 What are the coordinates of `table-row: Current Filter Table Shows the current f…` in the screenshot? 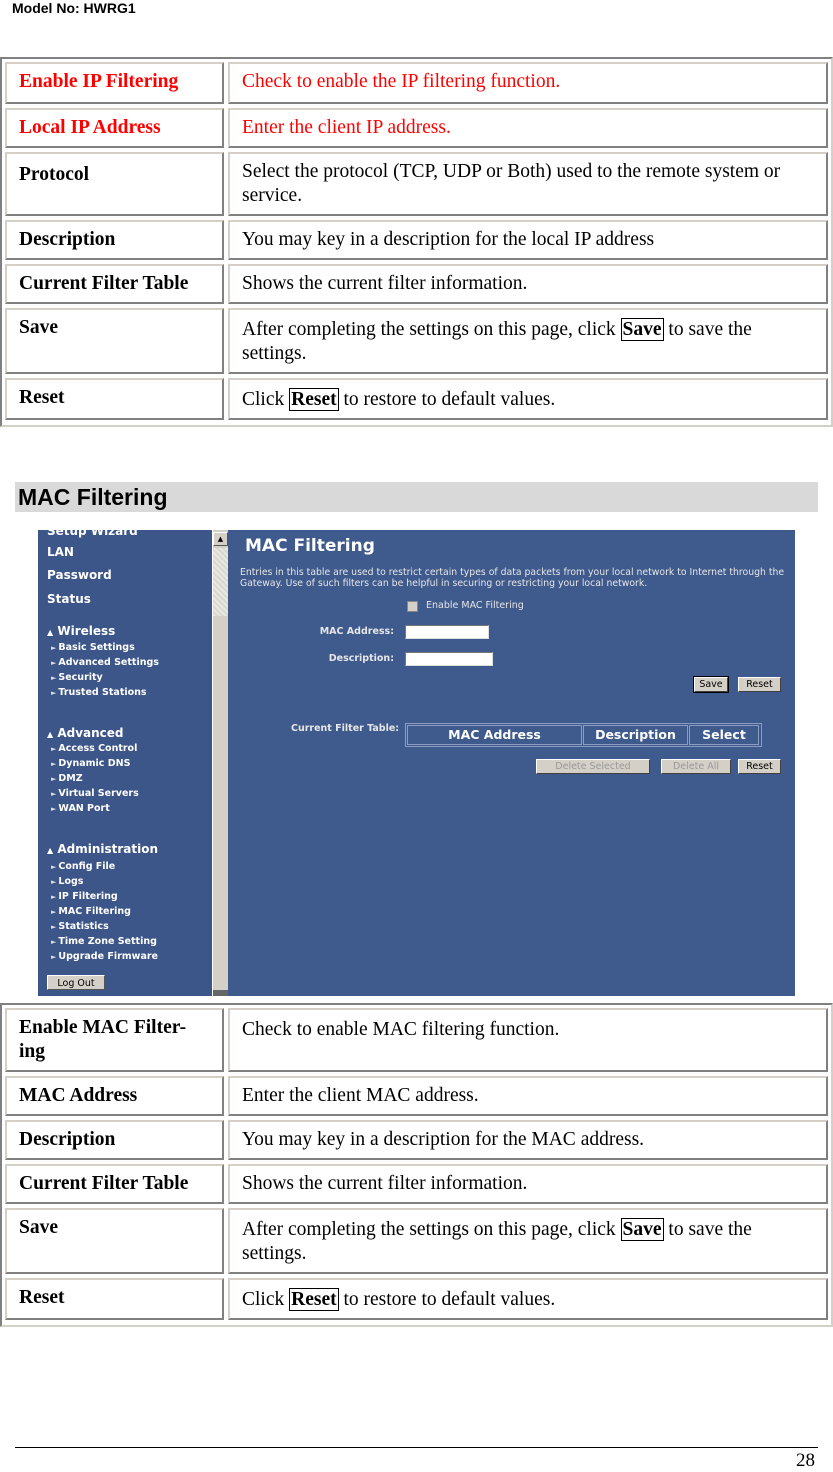 It's located at (416, 284).